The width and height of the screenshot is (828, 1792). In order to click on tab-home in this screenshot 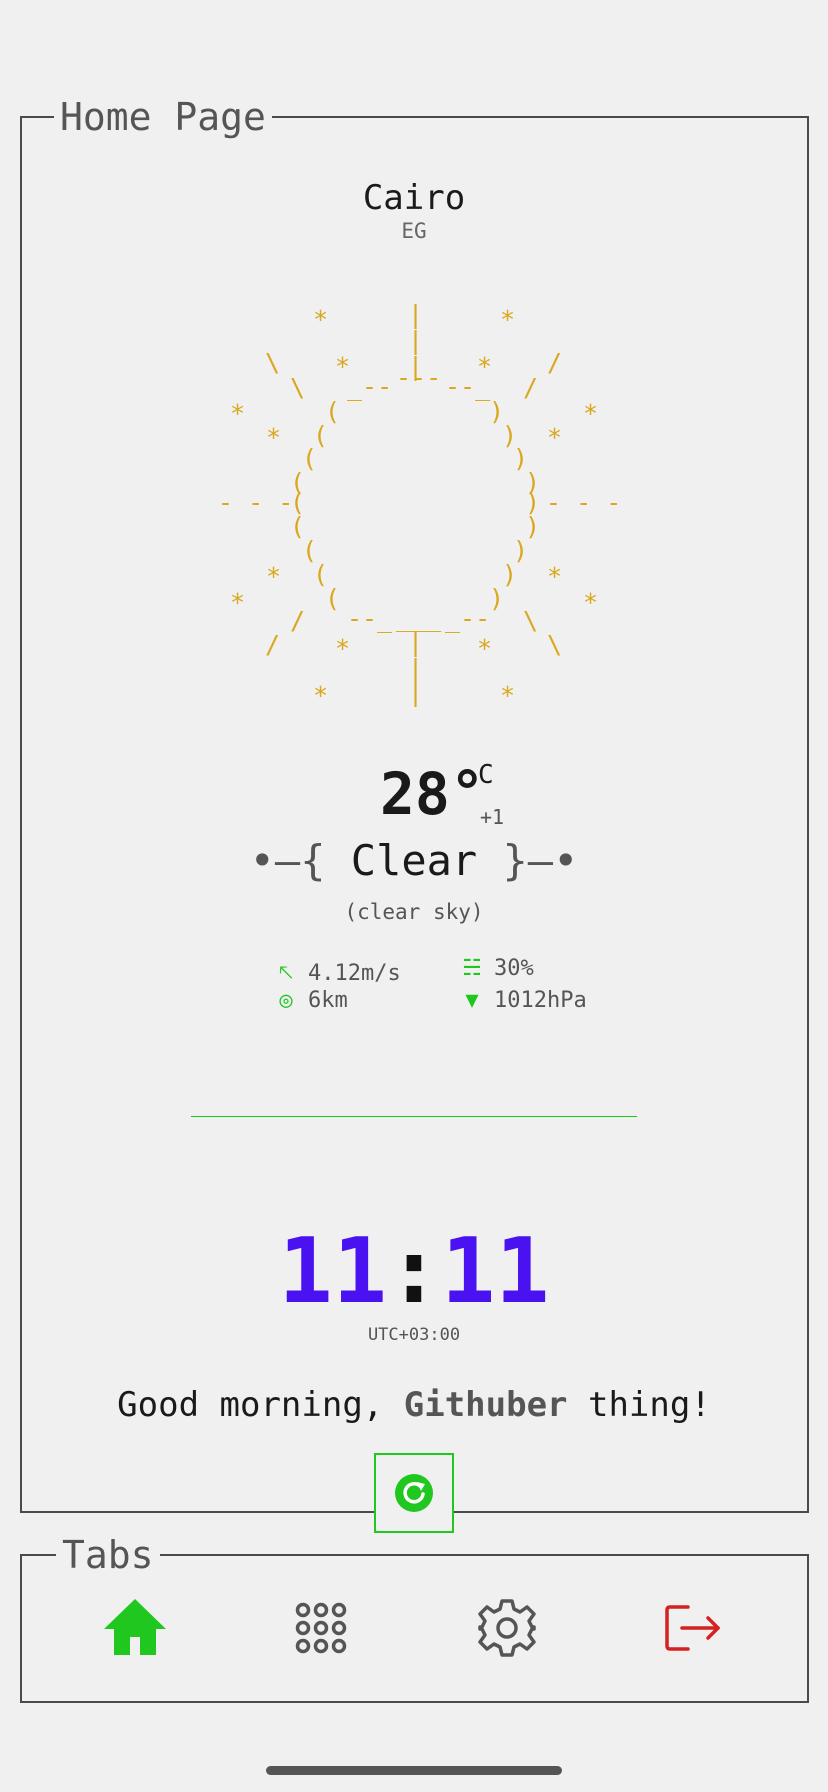, I will do `click(135, 1628)`.